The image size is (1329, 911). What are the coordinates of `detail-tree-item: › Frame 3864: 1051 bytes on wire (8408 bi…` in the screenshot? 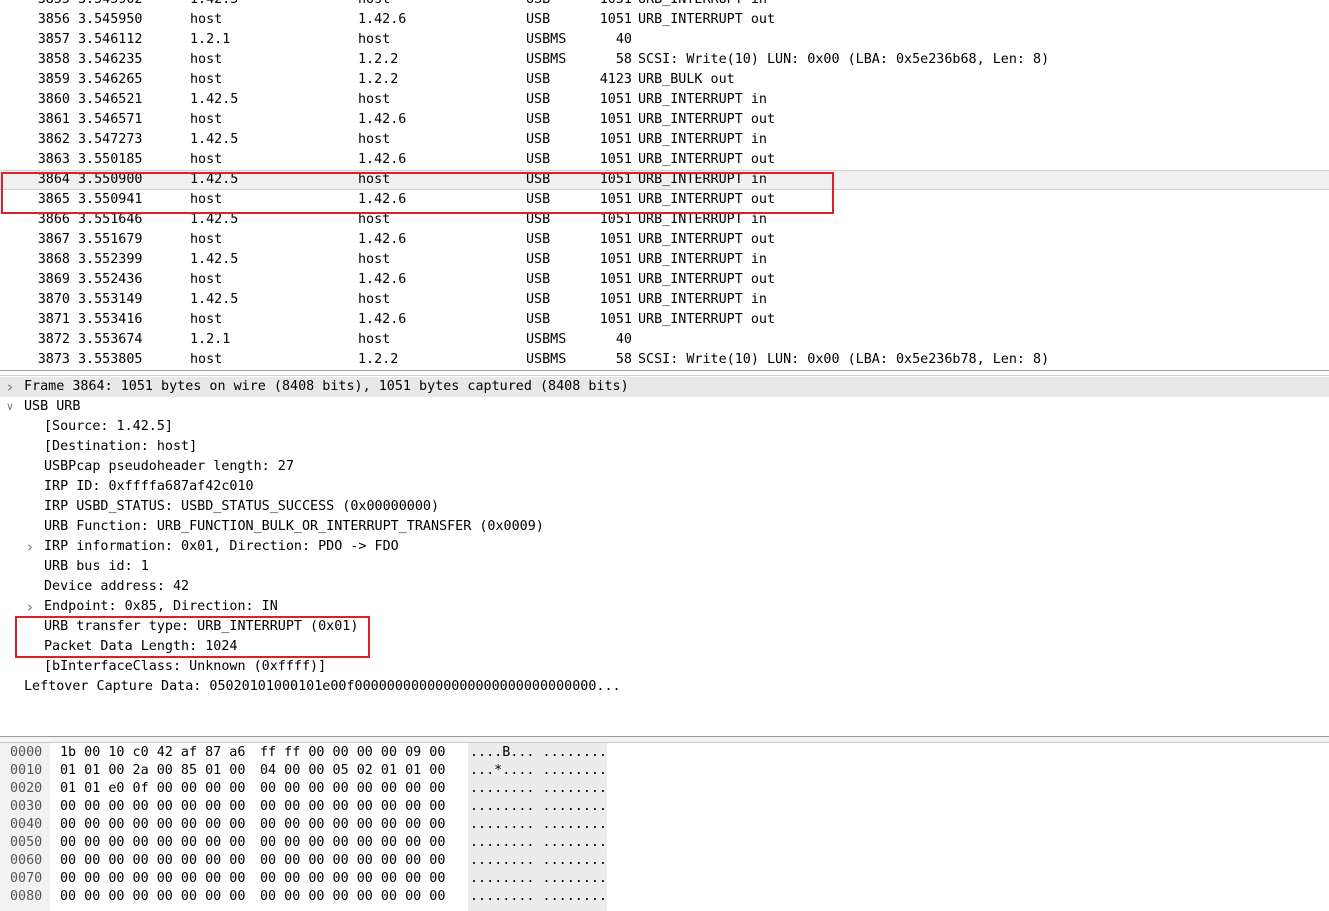 It's located at (664, 387).